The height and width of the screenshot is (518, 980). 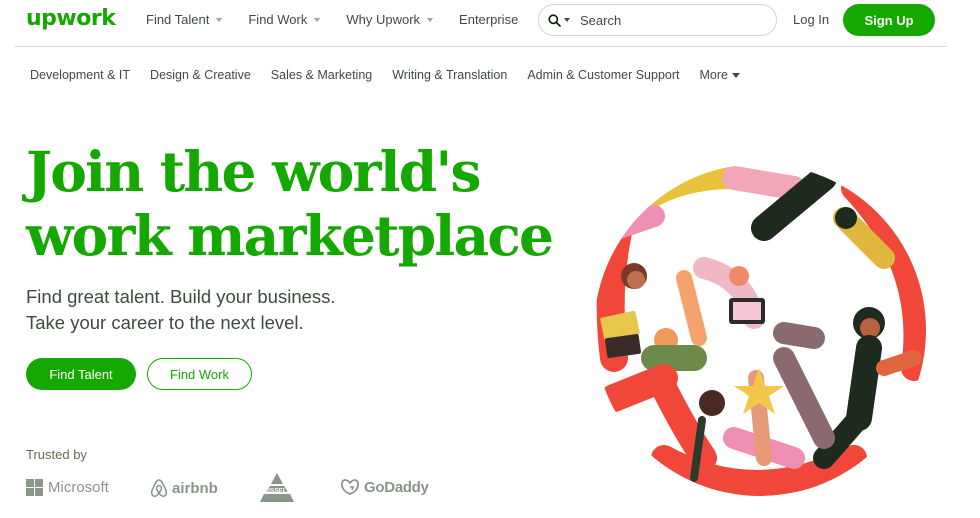 What do you see at coordinates (480, 46) in the screenshot?
I see `nav-divider` at bounding box center [480, 46].